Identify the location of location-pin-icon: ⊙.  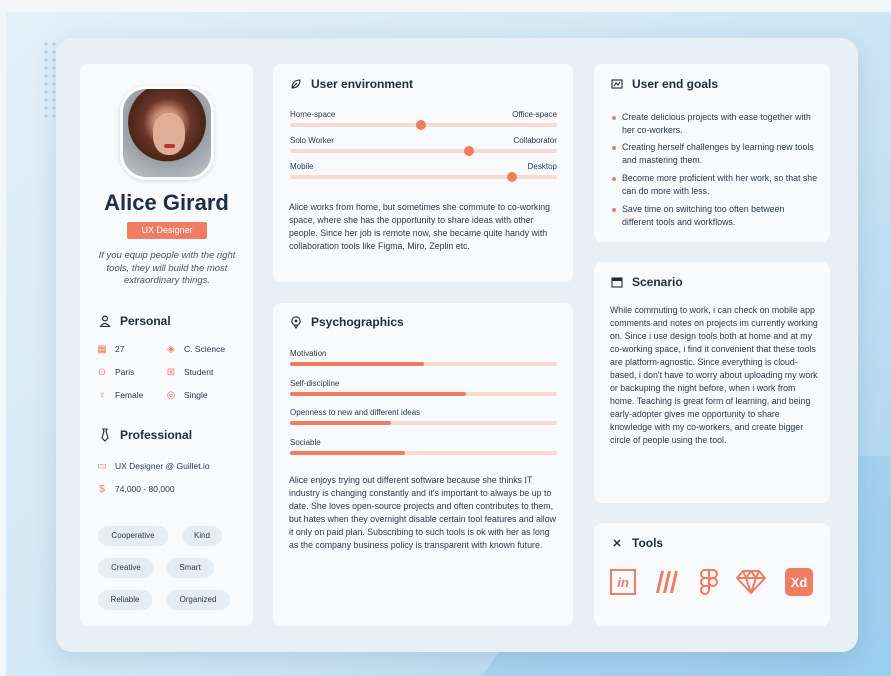
(102, 372).